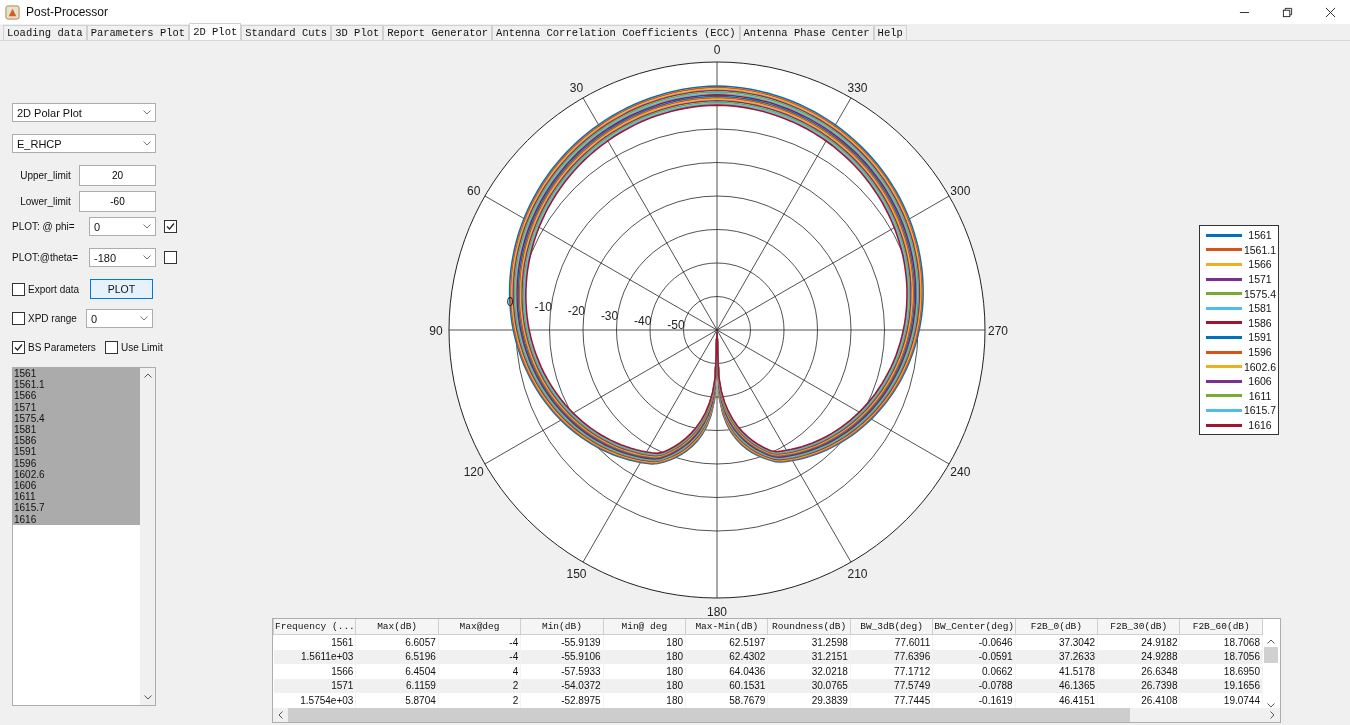  What do you see at coordinates (45, 201) in the screenshot?
I see `field-label: Lower_limit` at bounding box center [45, 201].